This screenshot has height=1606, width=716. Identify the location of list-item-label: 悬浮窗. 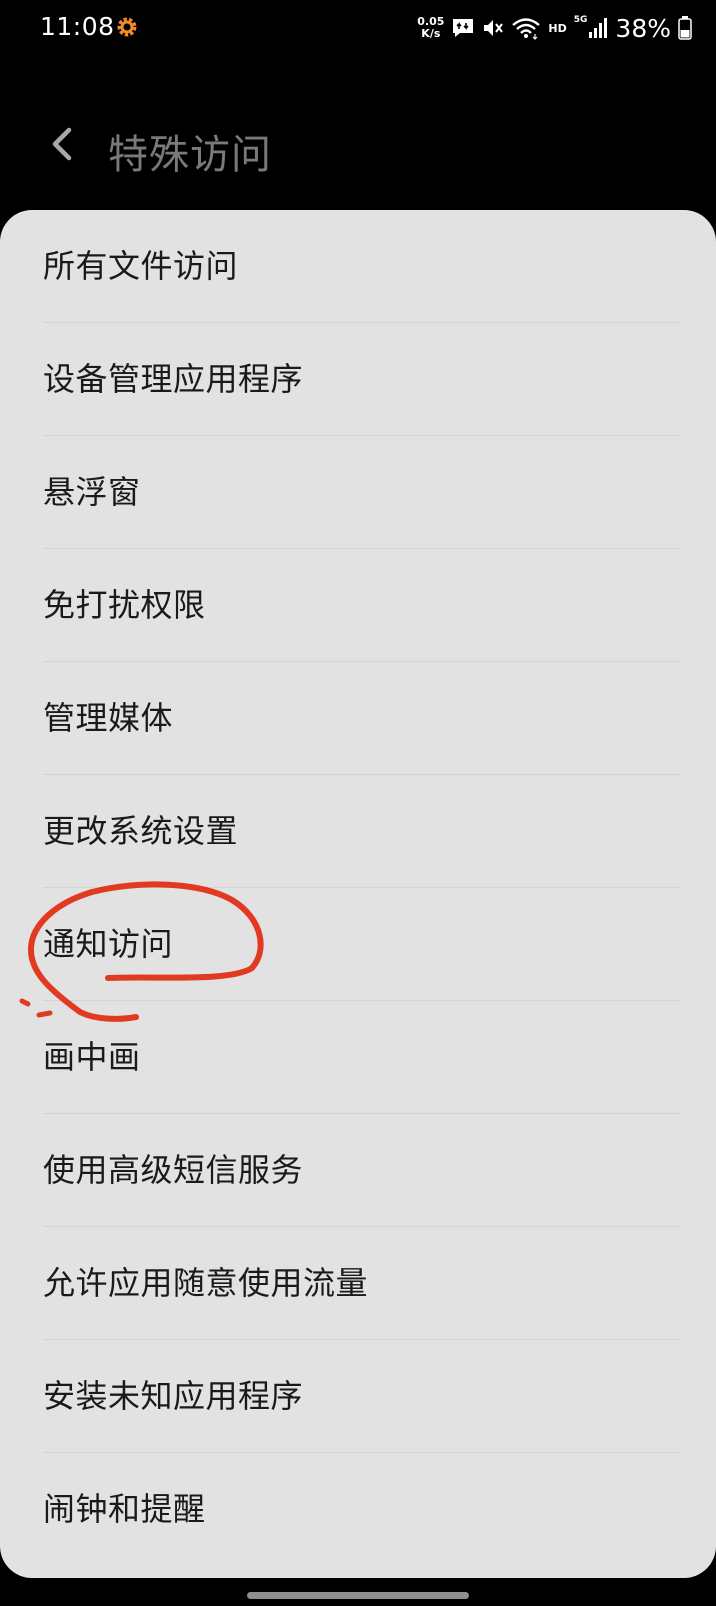
(92, 492).